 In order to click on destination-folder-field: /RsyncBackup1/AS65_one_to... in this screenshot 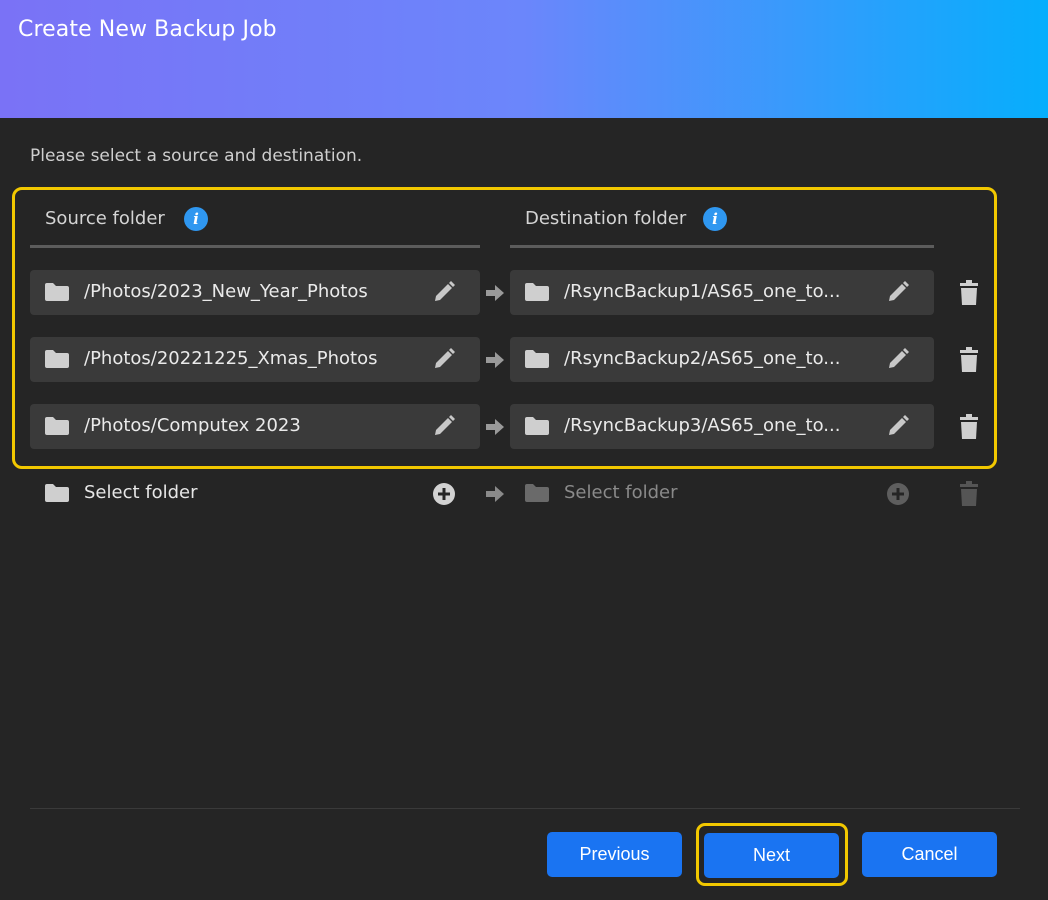, I will do `click(722, 292)`.